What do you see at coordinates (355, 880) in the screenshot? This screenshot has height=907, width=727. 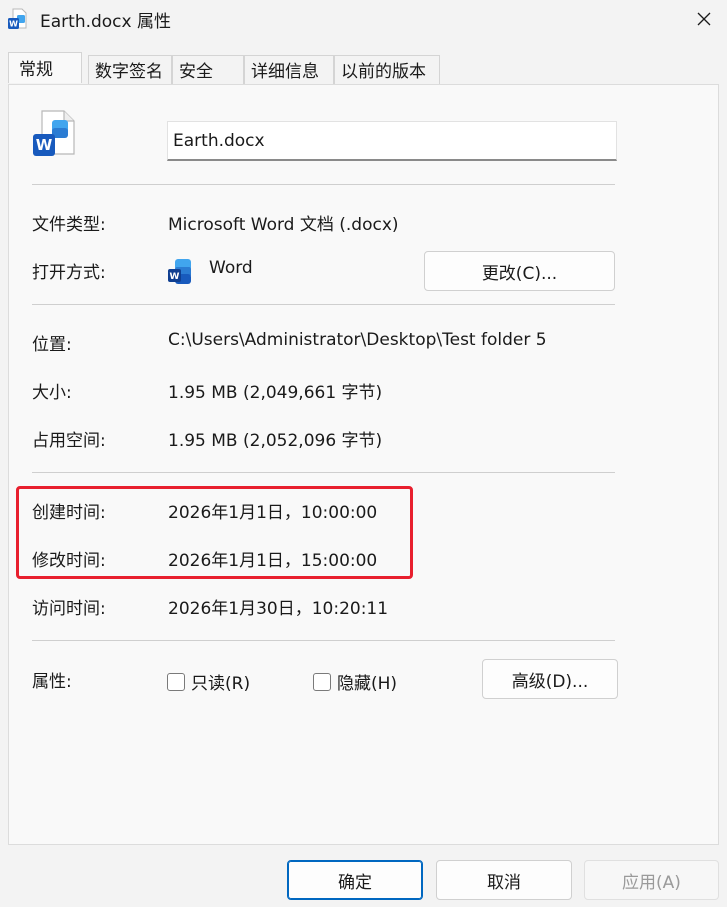 I see `ok-button: 确定` at bounding box center [355, 880].